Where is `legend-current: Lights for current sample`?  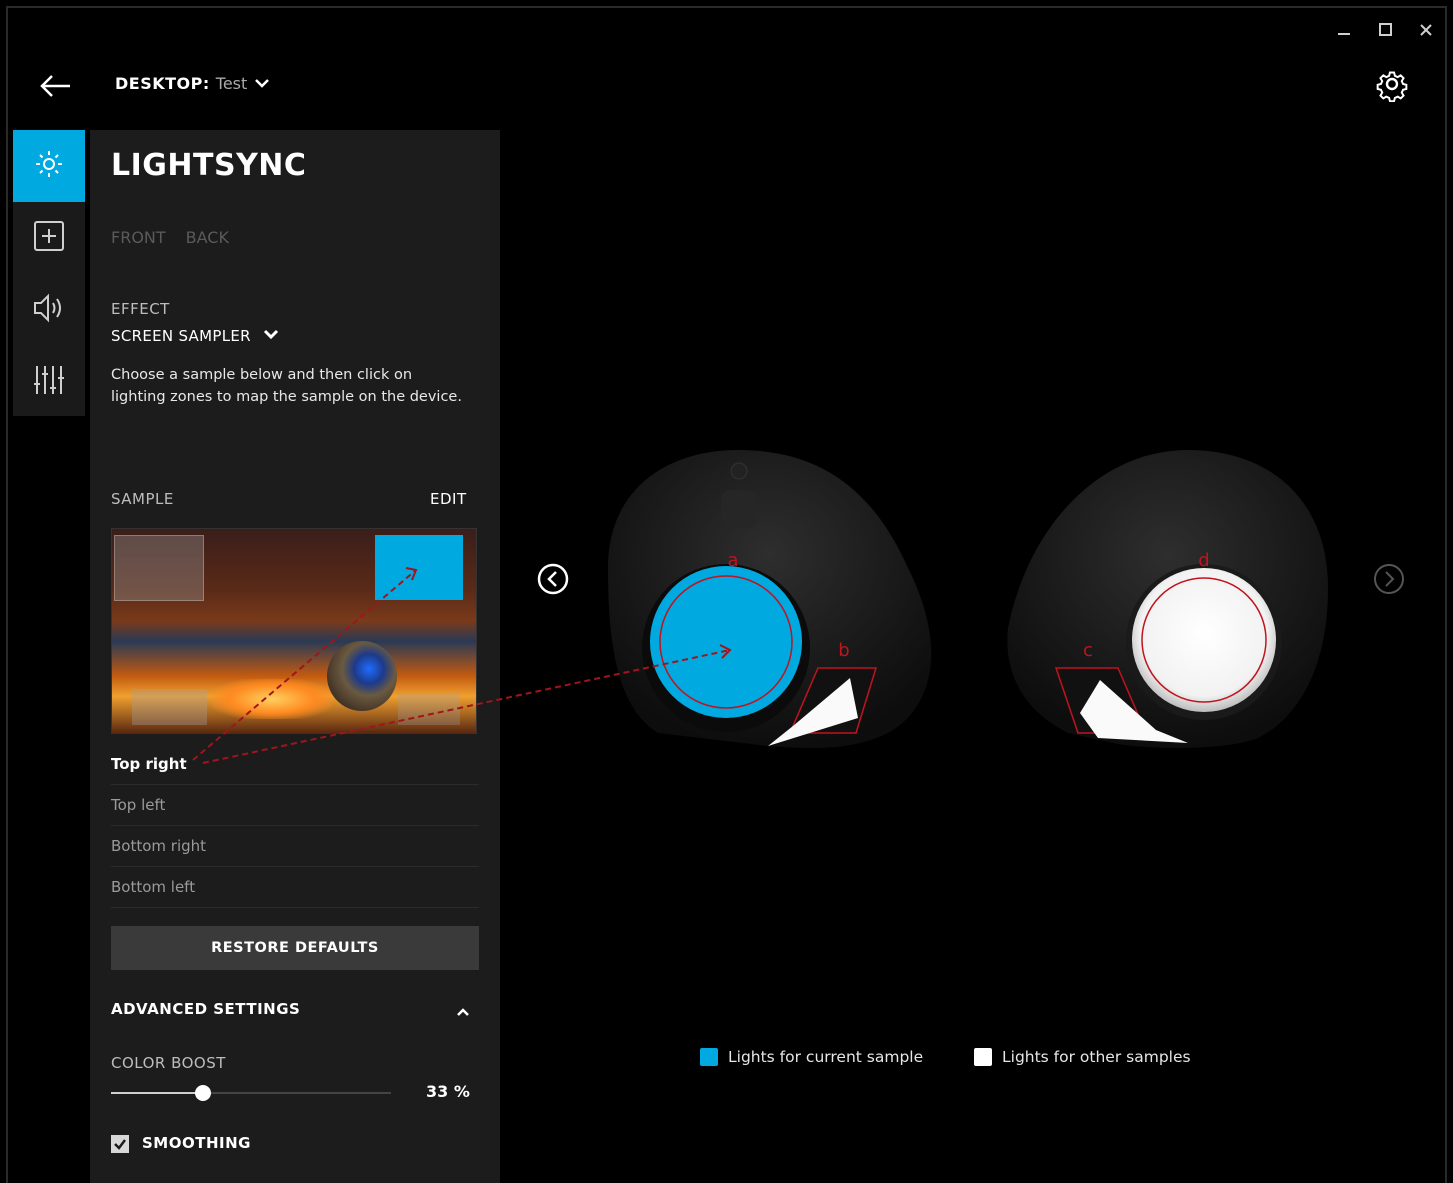
legend-current: Lights for current sample is located at coordinates (811, 1057).